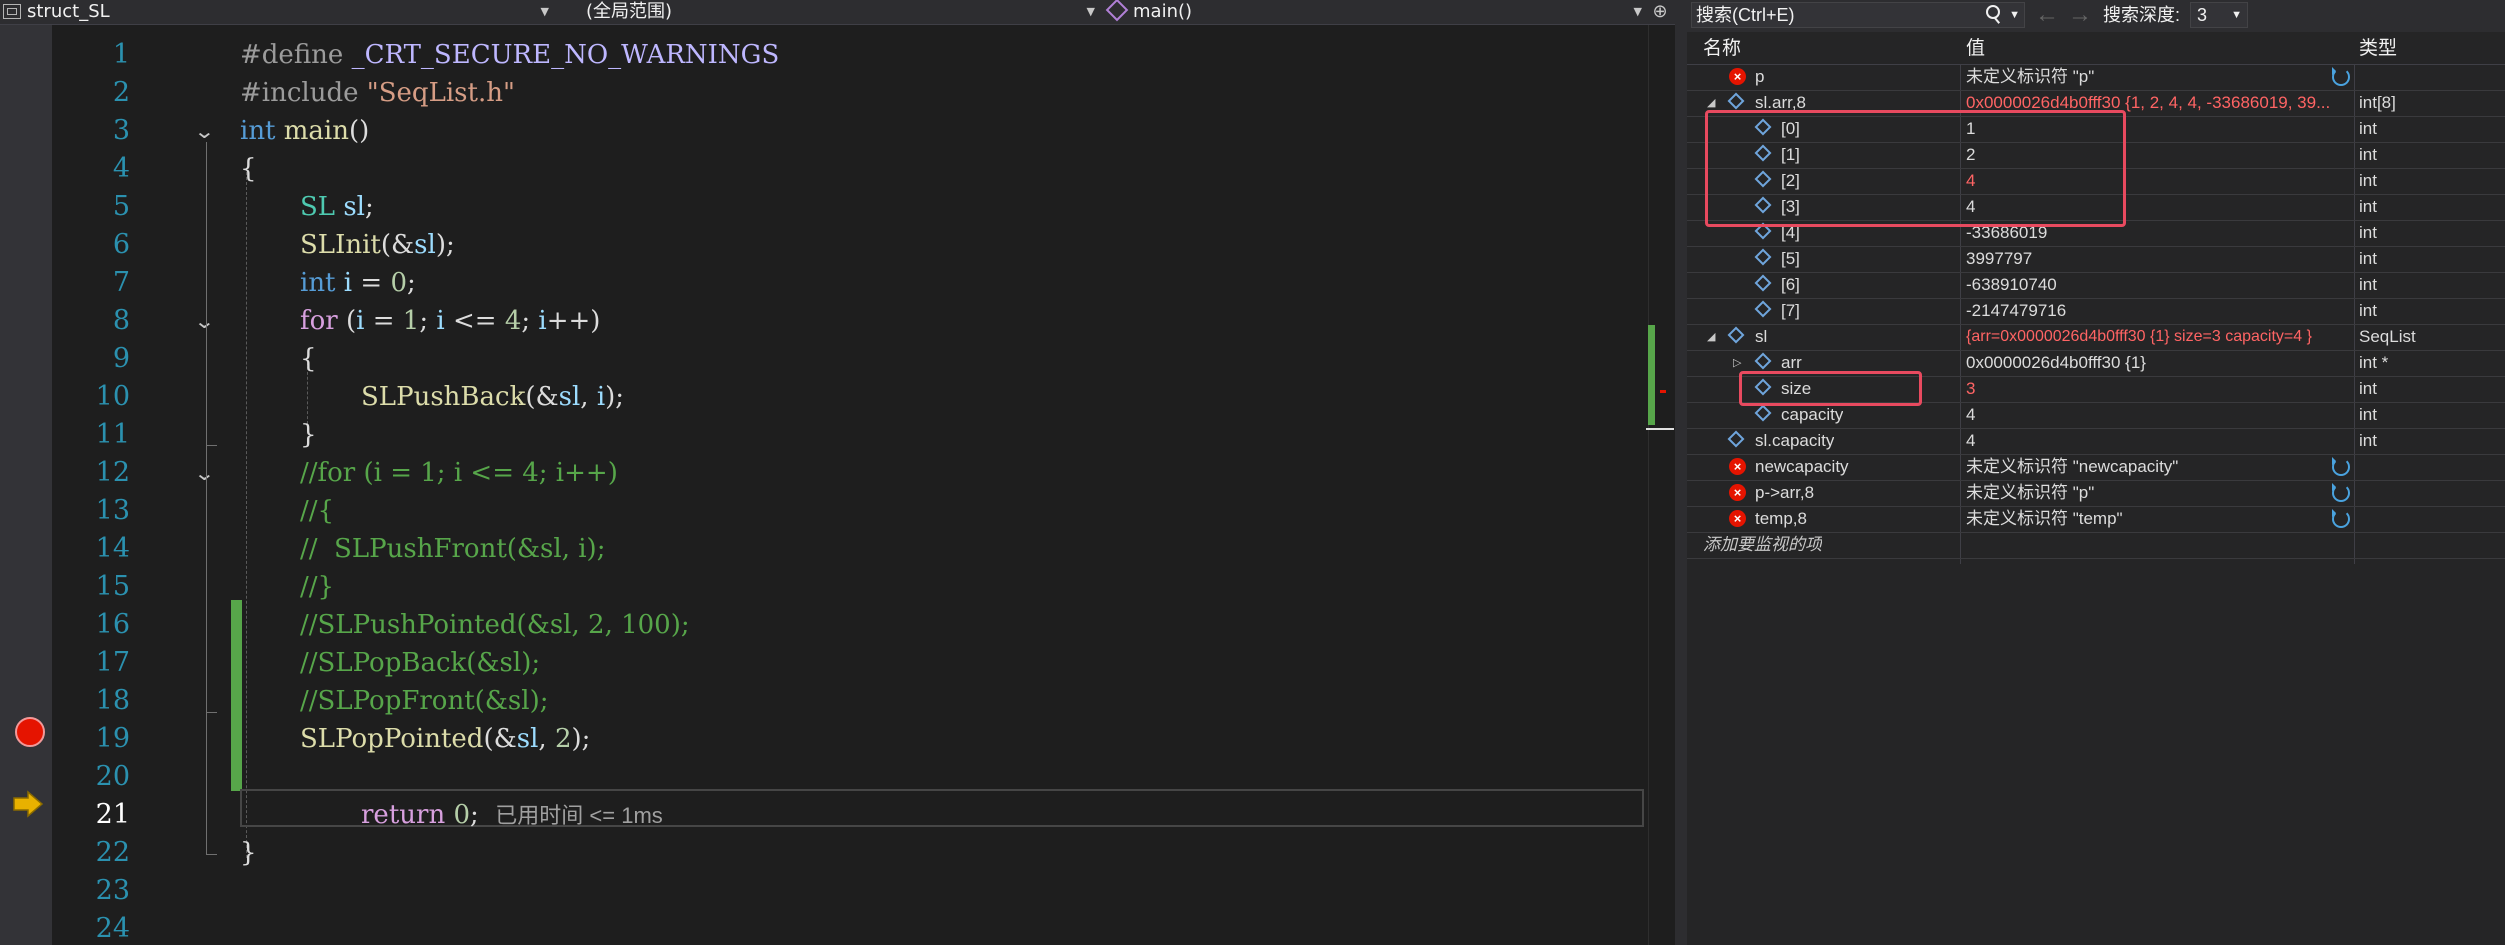 The image size is (2505, 945). What do you see at coordinates (1971, 440) in the screenshot?
I see `watch-value: 4` at bounding box center [1971, 440].